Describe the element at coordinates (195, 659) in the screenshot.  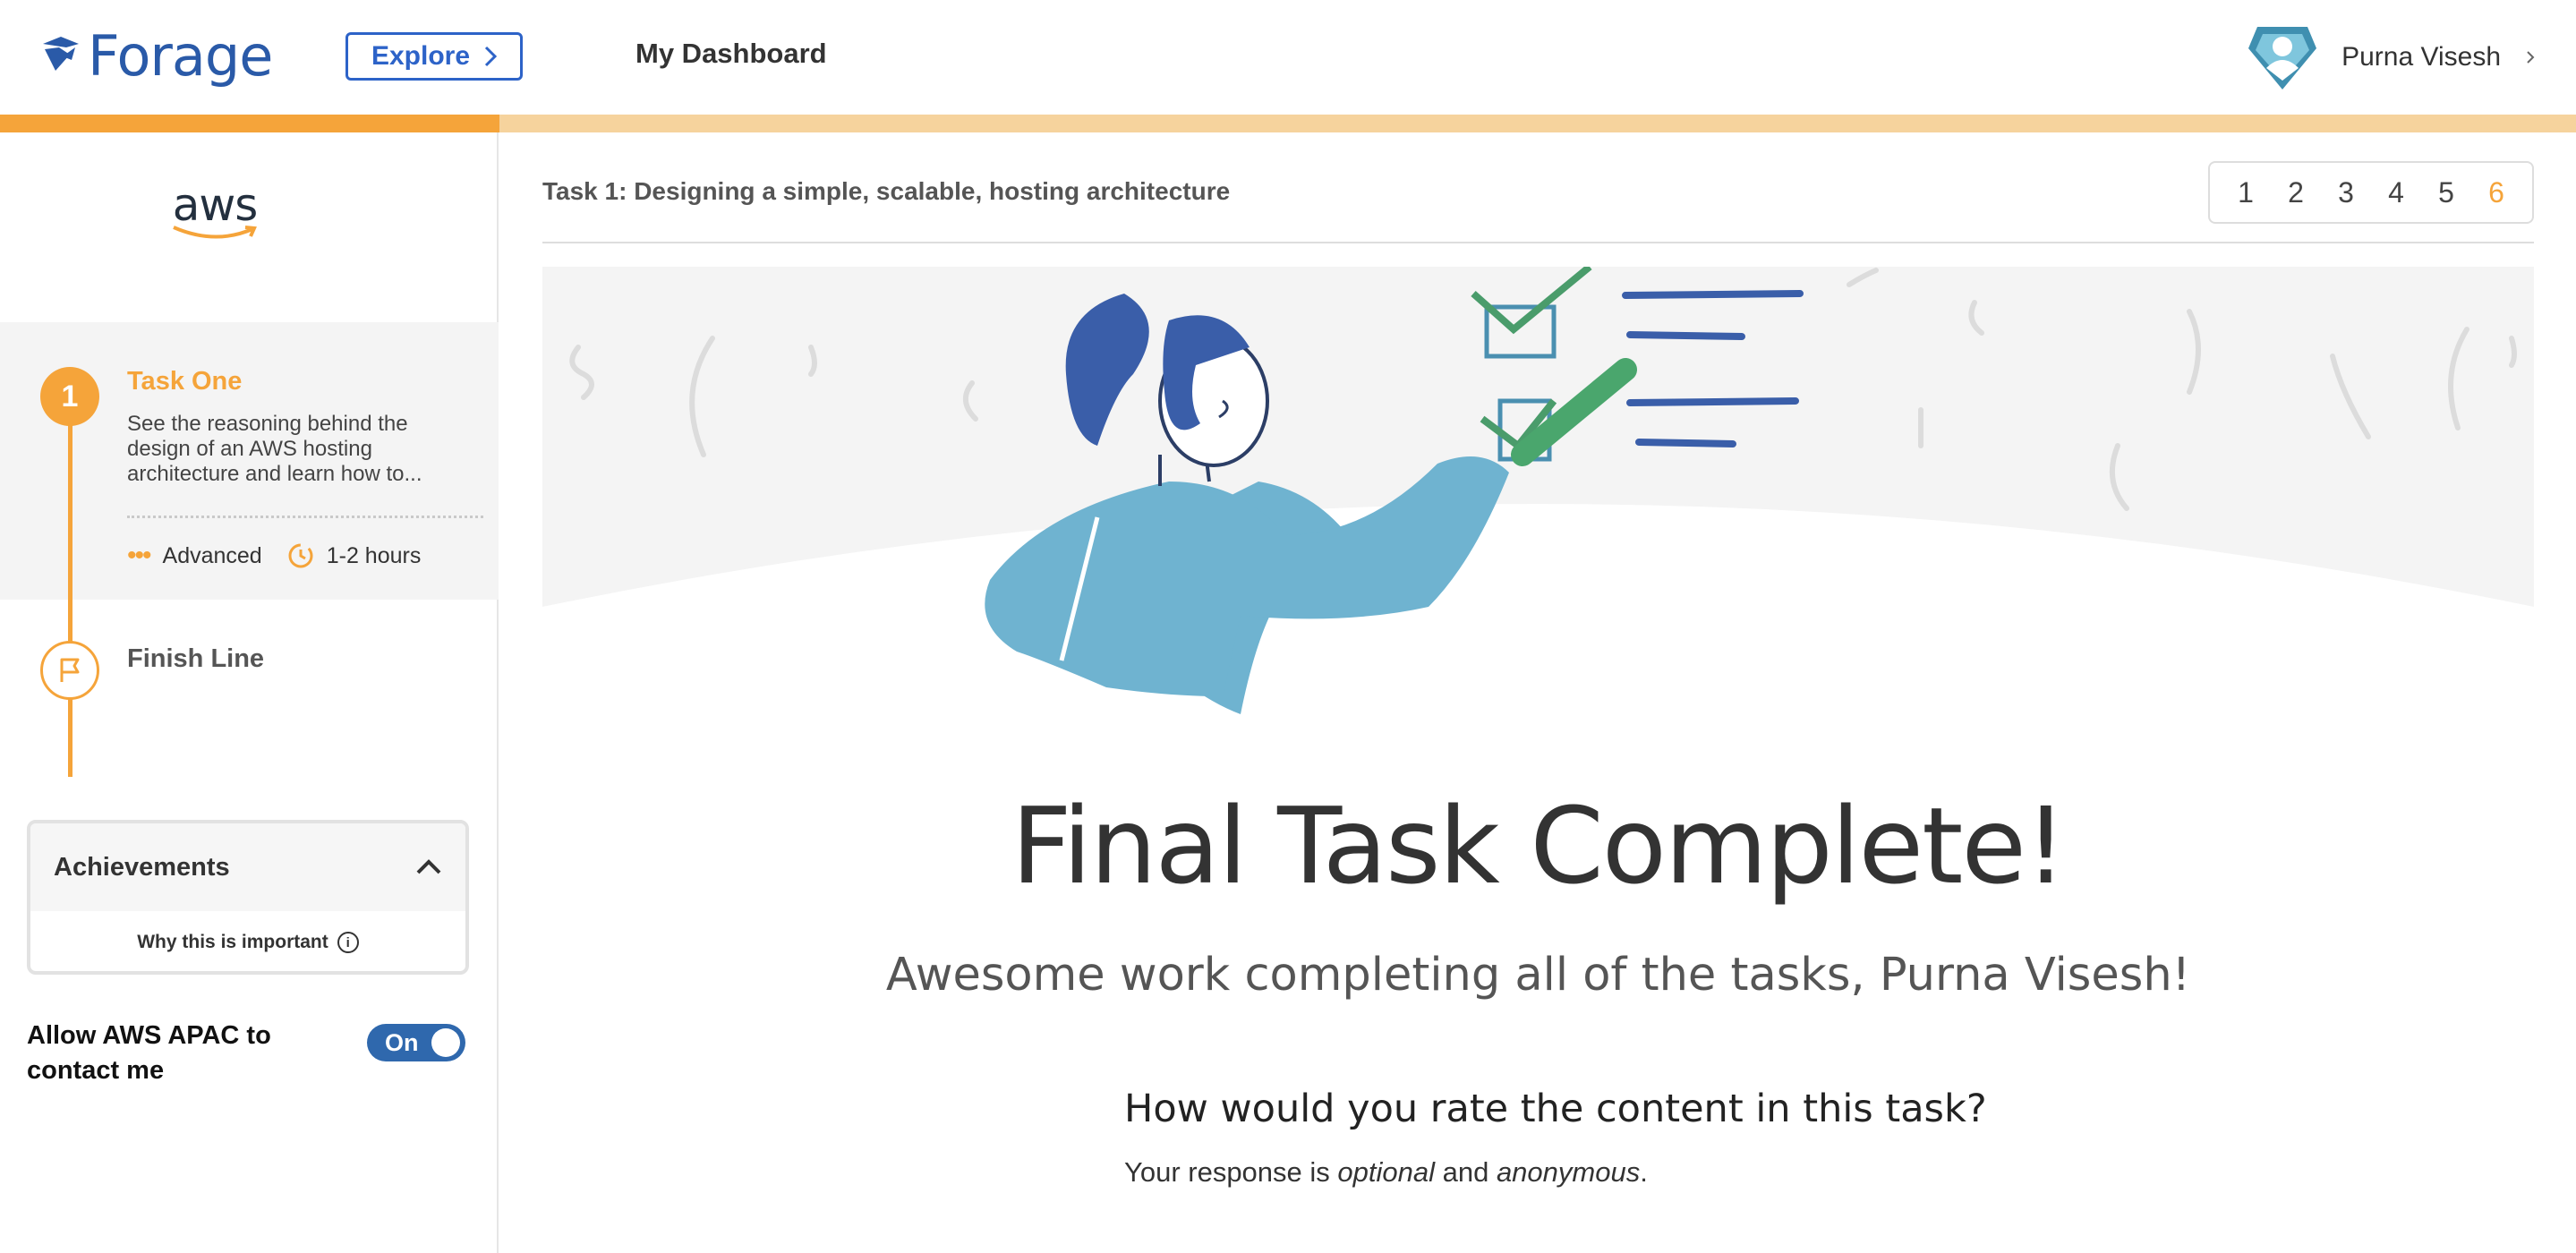
I see `finish-line-label: Finish Line` at that location.